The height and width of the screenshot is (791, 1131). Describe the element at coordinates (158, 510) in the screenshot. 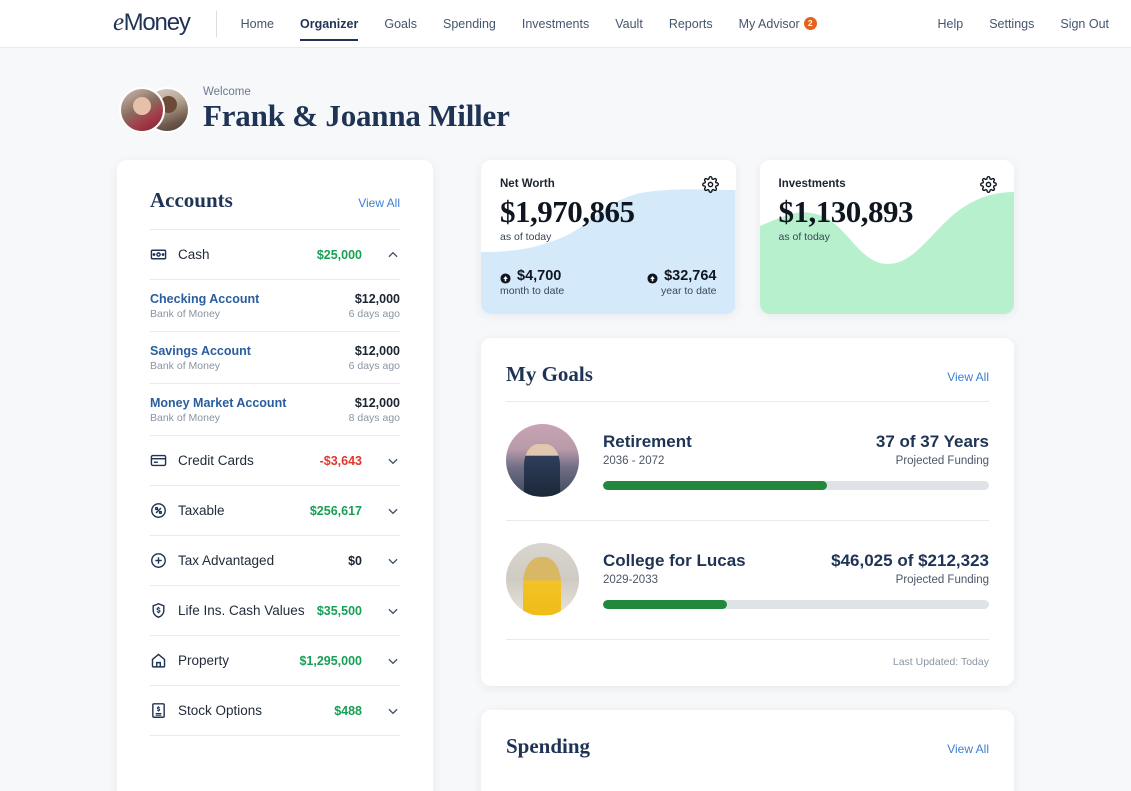

I see `percent-circle-icon` at that location.